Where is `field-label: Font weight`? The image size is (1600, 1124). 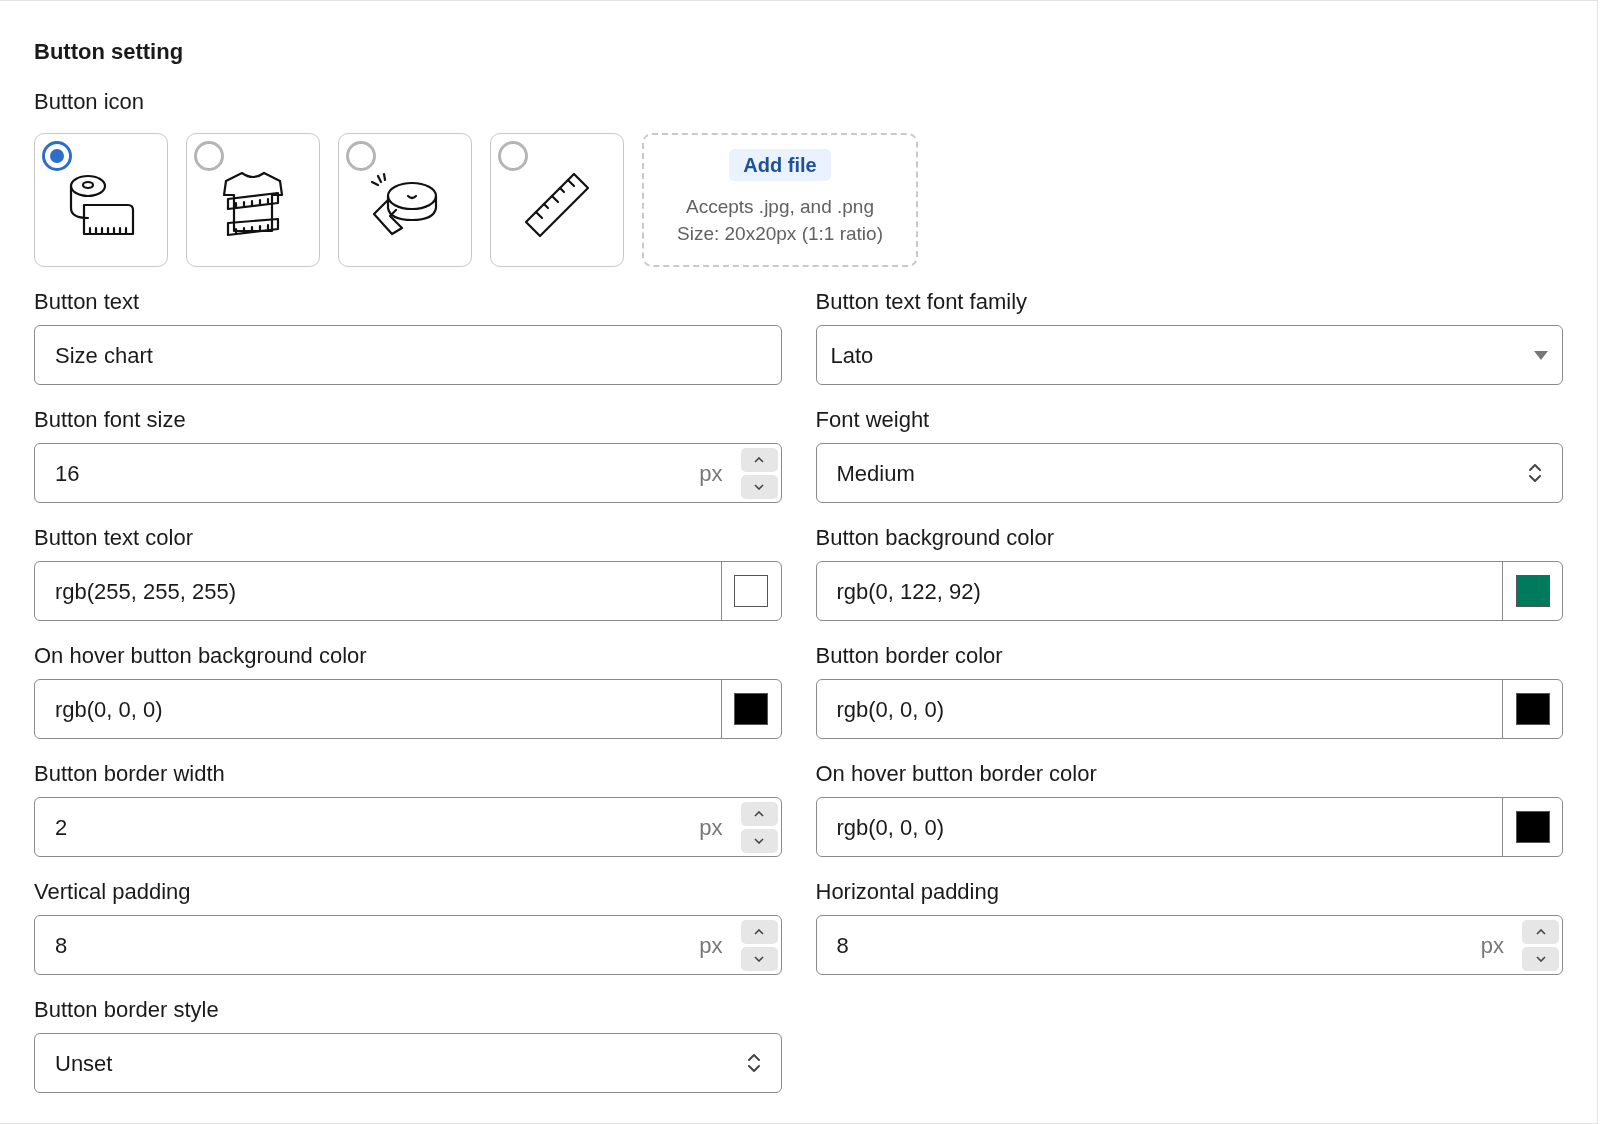 field-label: Font weight is located at coordinates (873, 420).